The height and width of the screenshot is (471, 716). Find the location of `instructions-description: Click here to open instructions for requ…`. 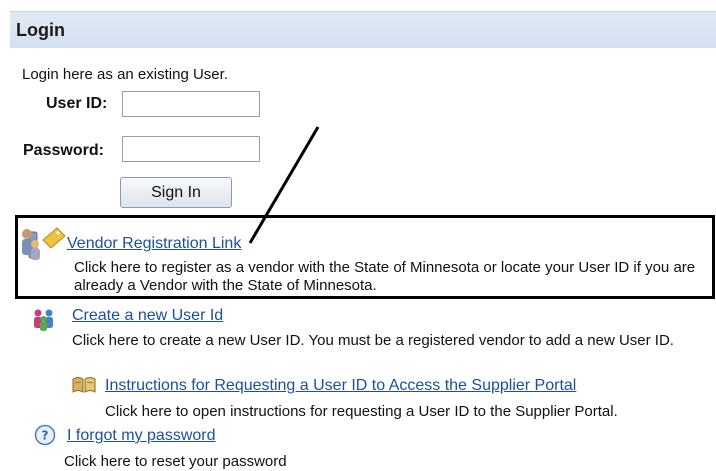

instructions-description: Click here to open instructions for requ… is located at coordinates (361, 411).